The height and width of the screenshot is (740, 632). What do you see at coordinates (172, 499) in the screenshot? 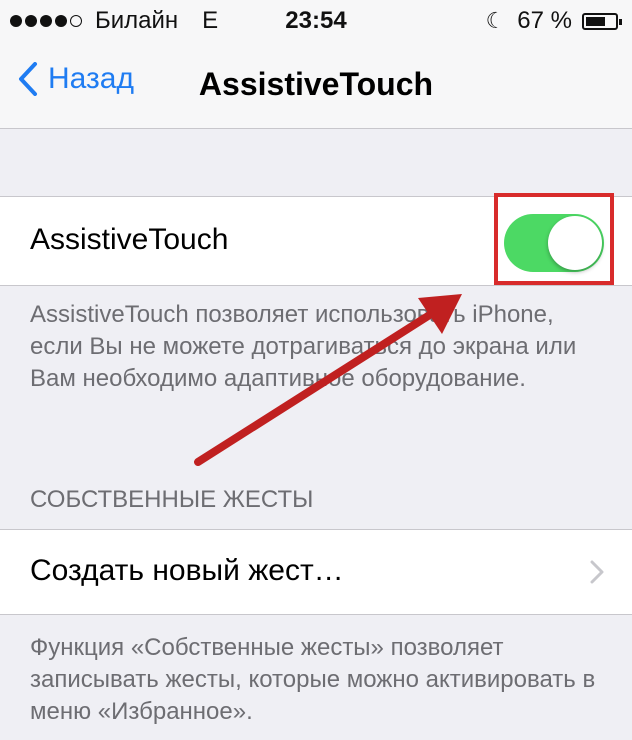
I see `section-header-custom-gestures: СОБСТВЕННЫЕ ЖЕСТЫ` at bounding box center [172, 499].